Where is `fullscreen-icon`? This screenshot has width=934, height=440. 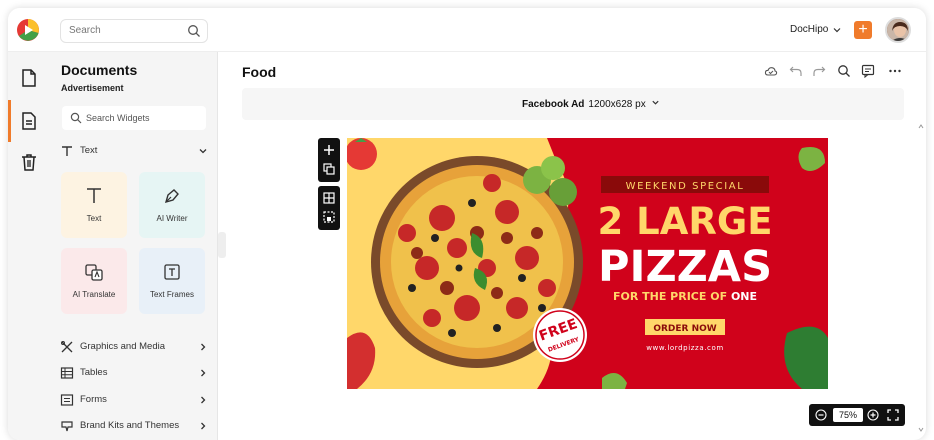 fullscreen-icon is located at coordinates (893, 415).